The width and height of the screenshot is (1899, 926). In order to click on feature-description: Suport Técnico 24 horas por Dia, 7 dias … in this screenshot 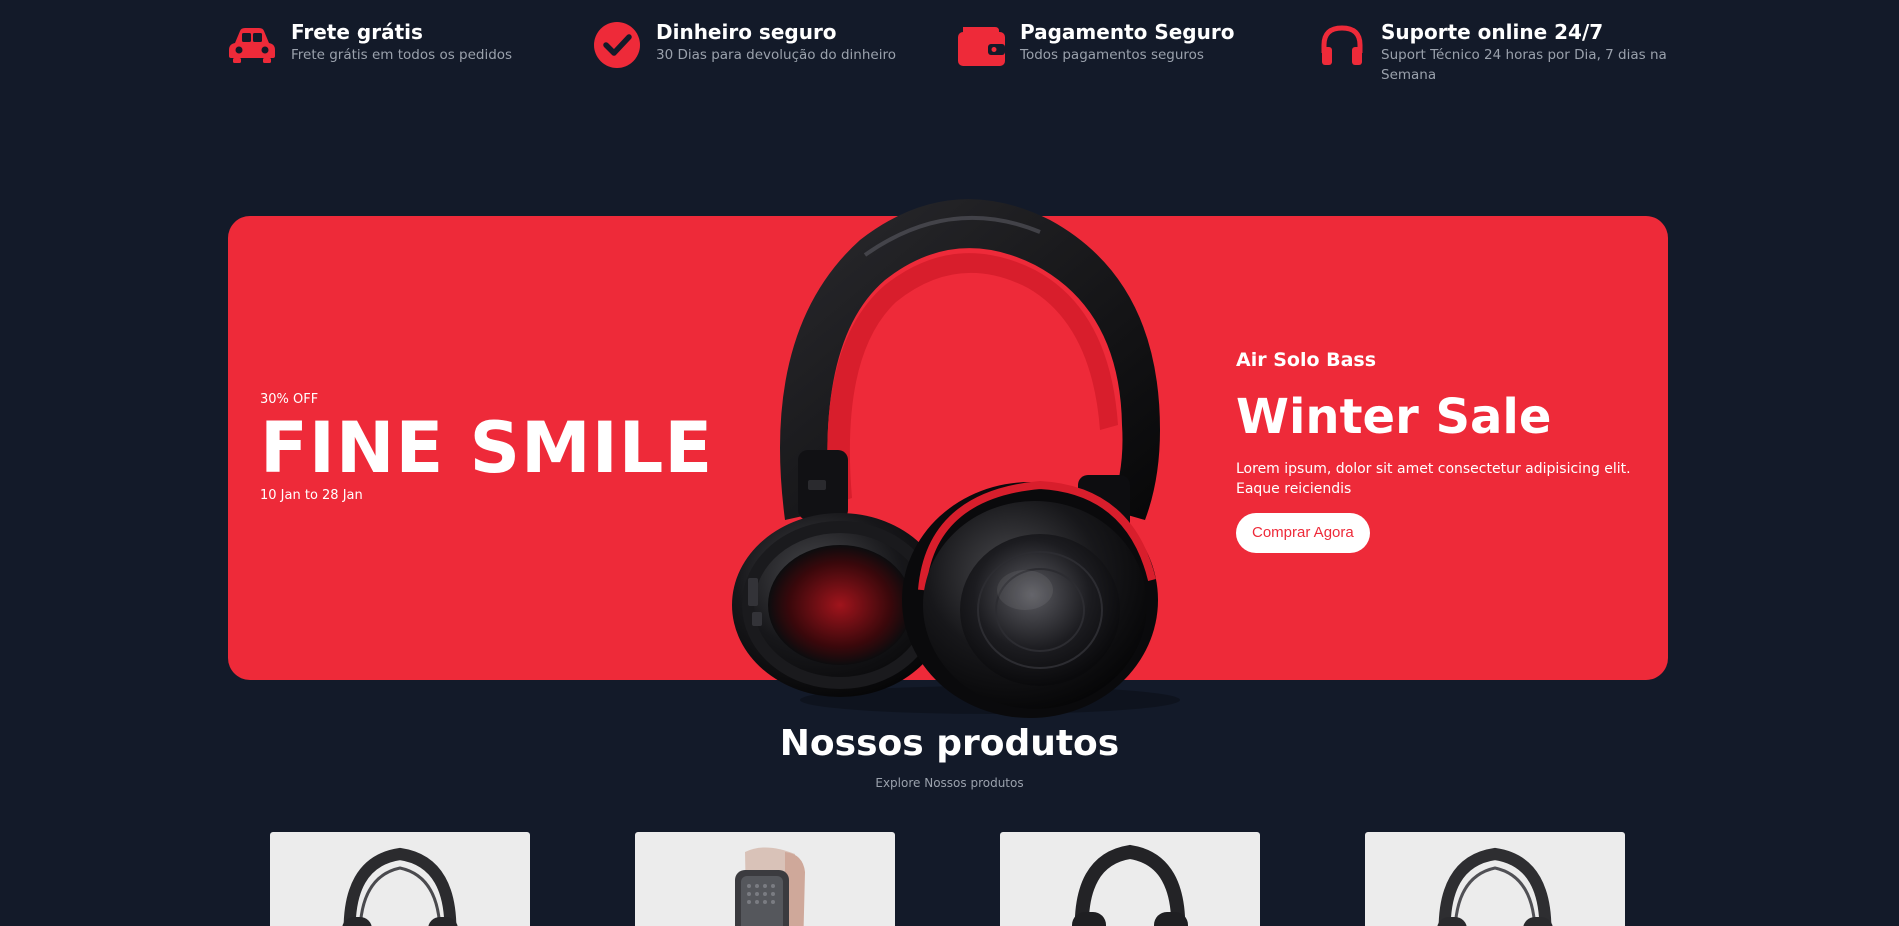, I will do `click(1524, 65)`.